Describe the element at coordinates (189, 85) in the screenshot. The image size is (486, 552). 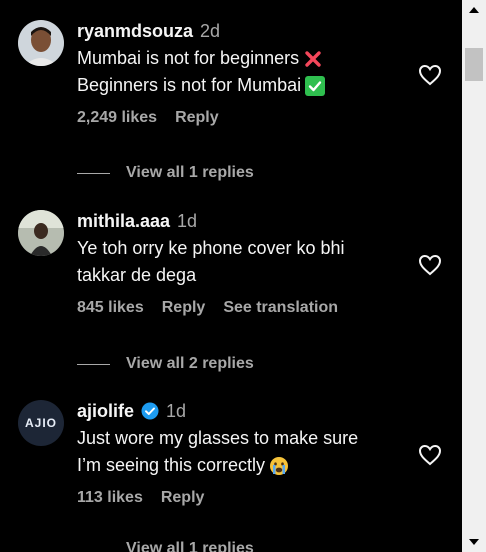
I see `comment-line: Beginners is not for Mumbai` at that location.